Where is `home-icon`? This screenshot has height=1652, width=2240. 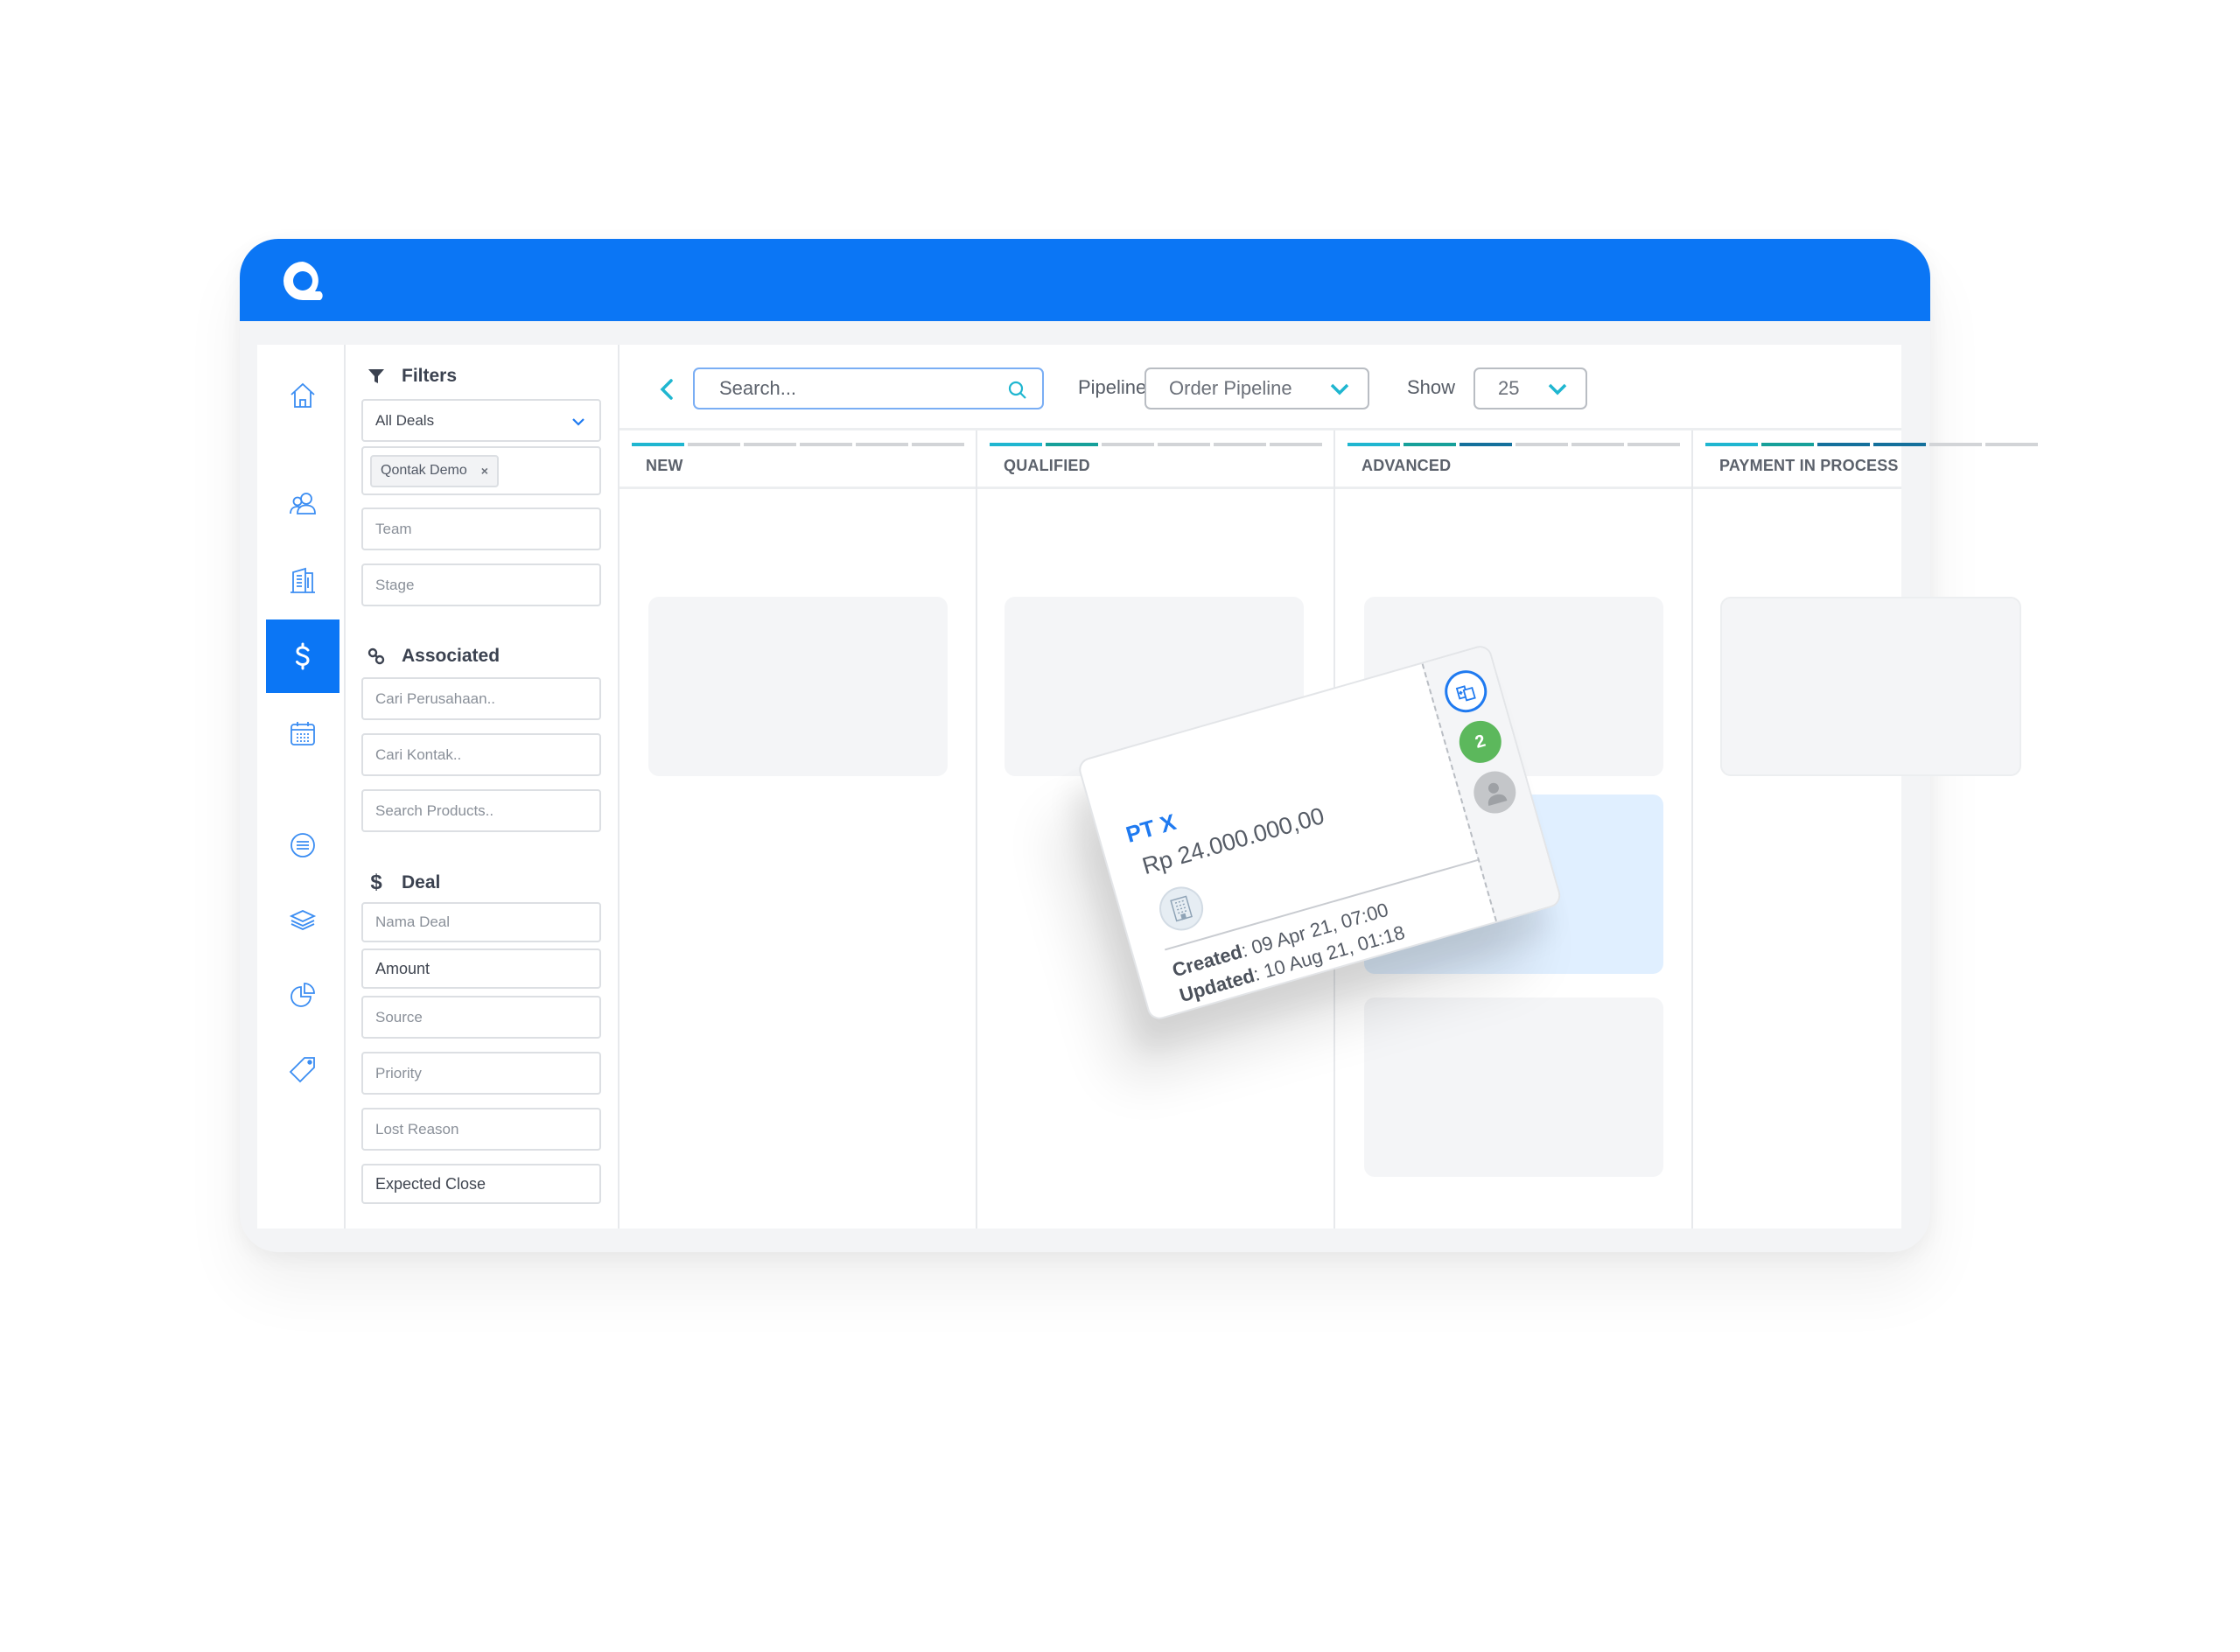 home-icon is located at coordinates (302, 395).